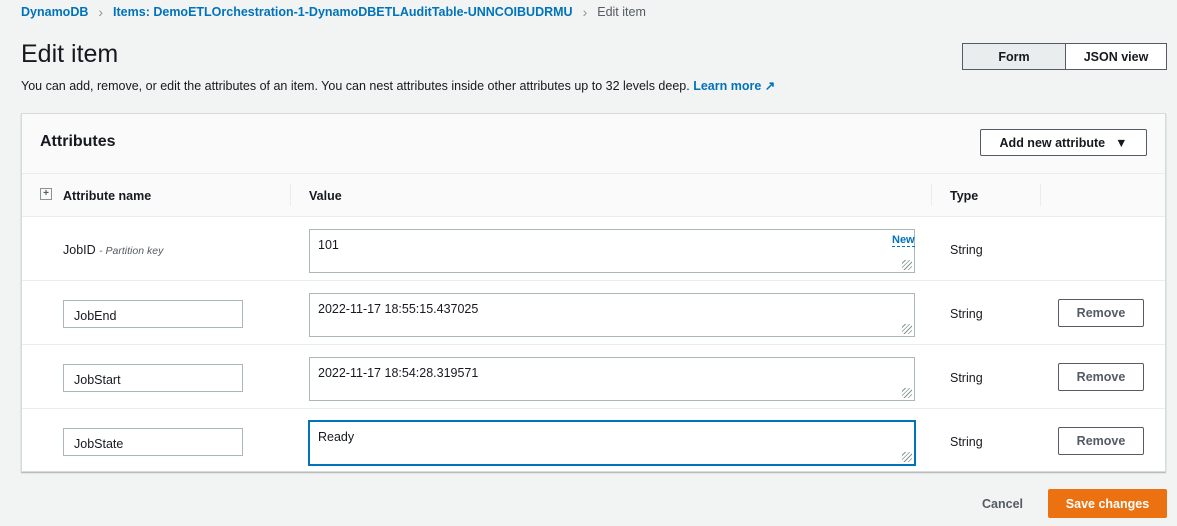 The height and width of the screenshot is (526, 1177). Describe the element at coordinates (621, 12) in the screenshot. I see `breadcrumb-current: Edit item` at that location.